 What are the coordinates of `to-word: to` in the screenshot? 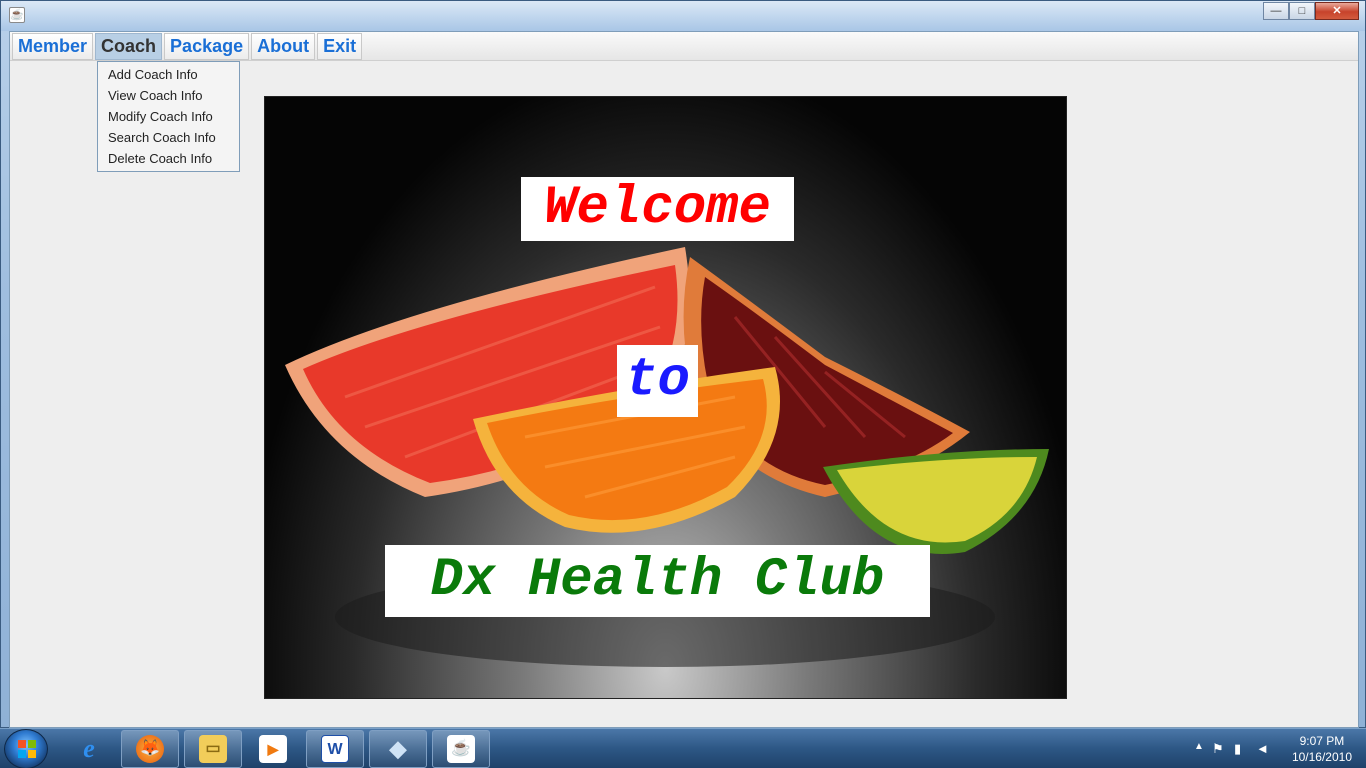 It's located at (657, 380).